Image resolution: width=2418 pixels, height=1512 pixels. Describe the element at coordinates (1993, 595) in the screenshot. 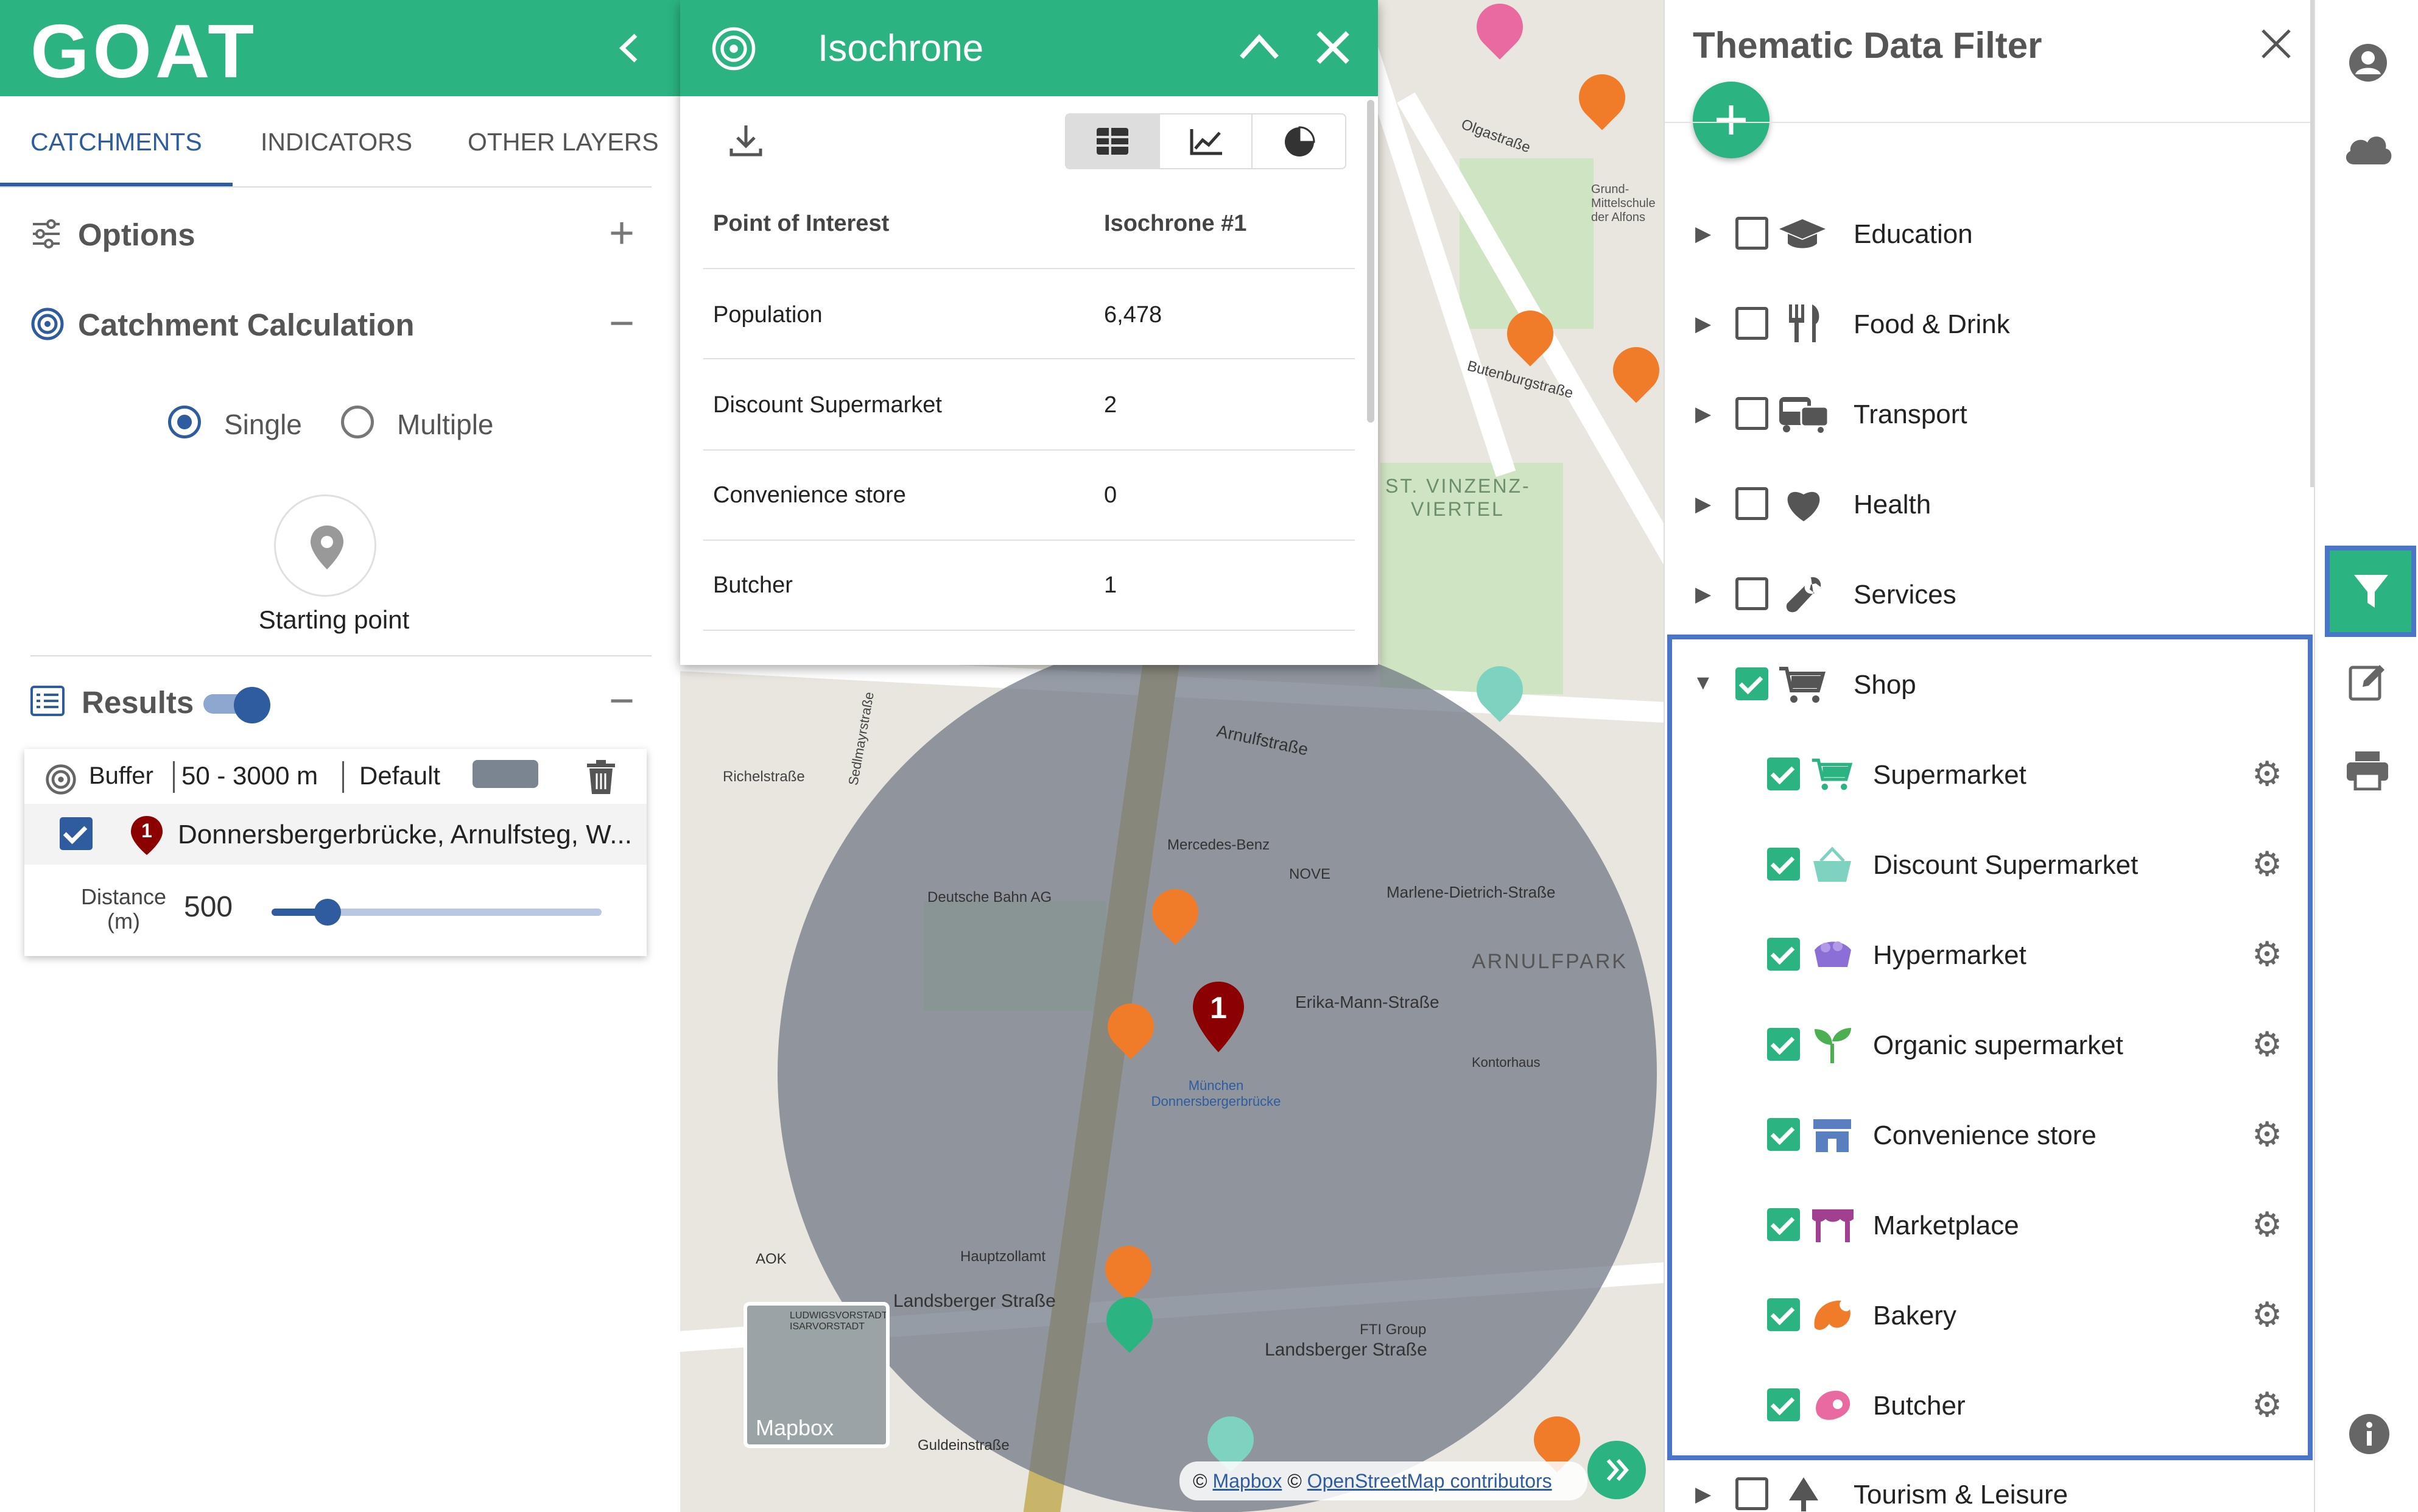

I see `category-services: ▶ Services` at that location.